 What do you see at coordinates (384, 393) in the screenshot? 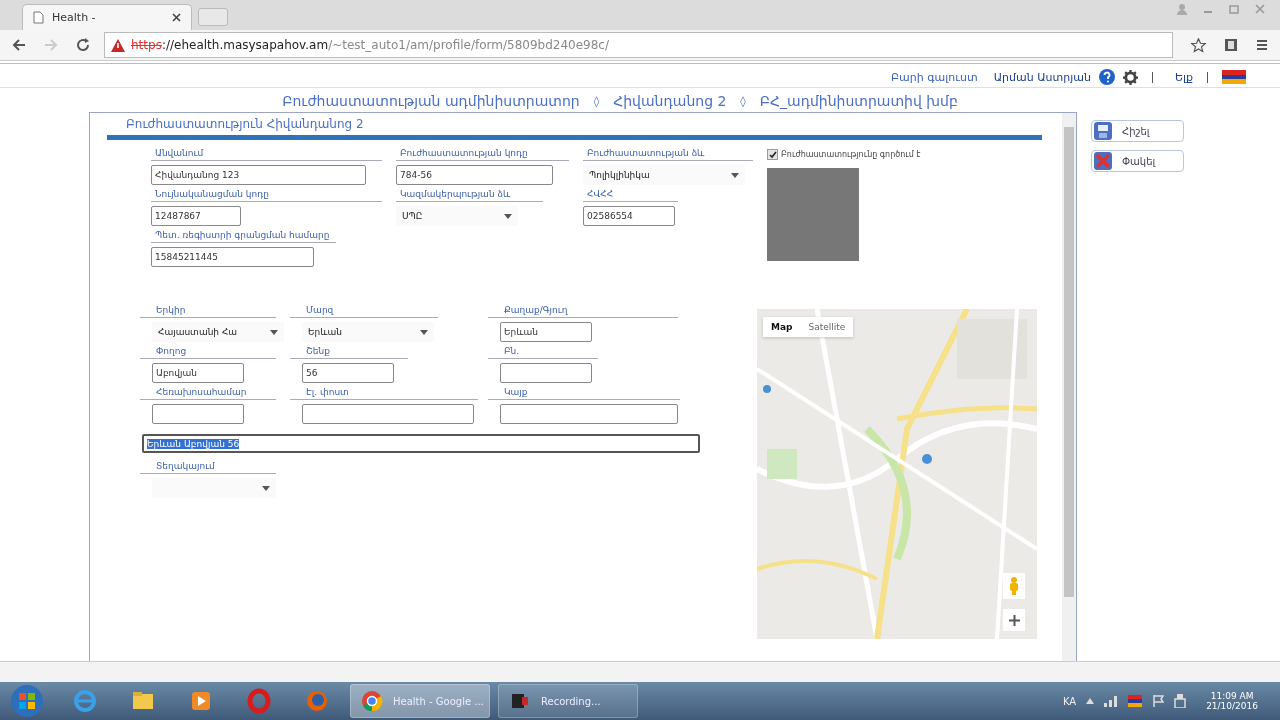
I see `field-label: Էլ. փոստ` at bounding box center [384, 393].